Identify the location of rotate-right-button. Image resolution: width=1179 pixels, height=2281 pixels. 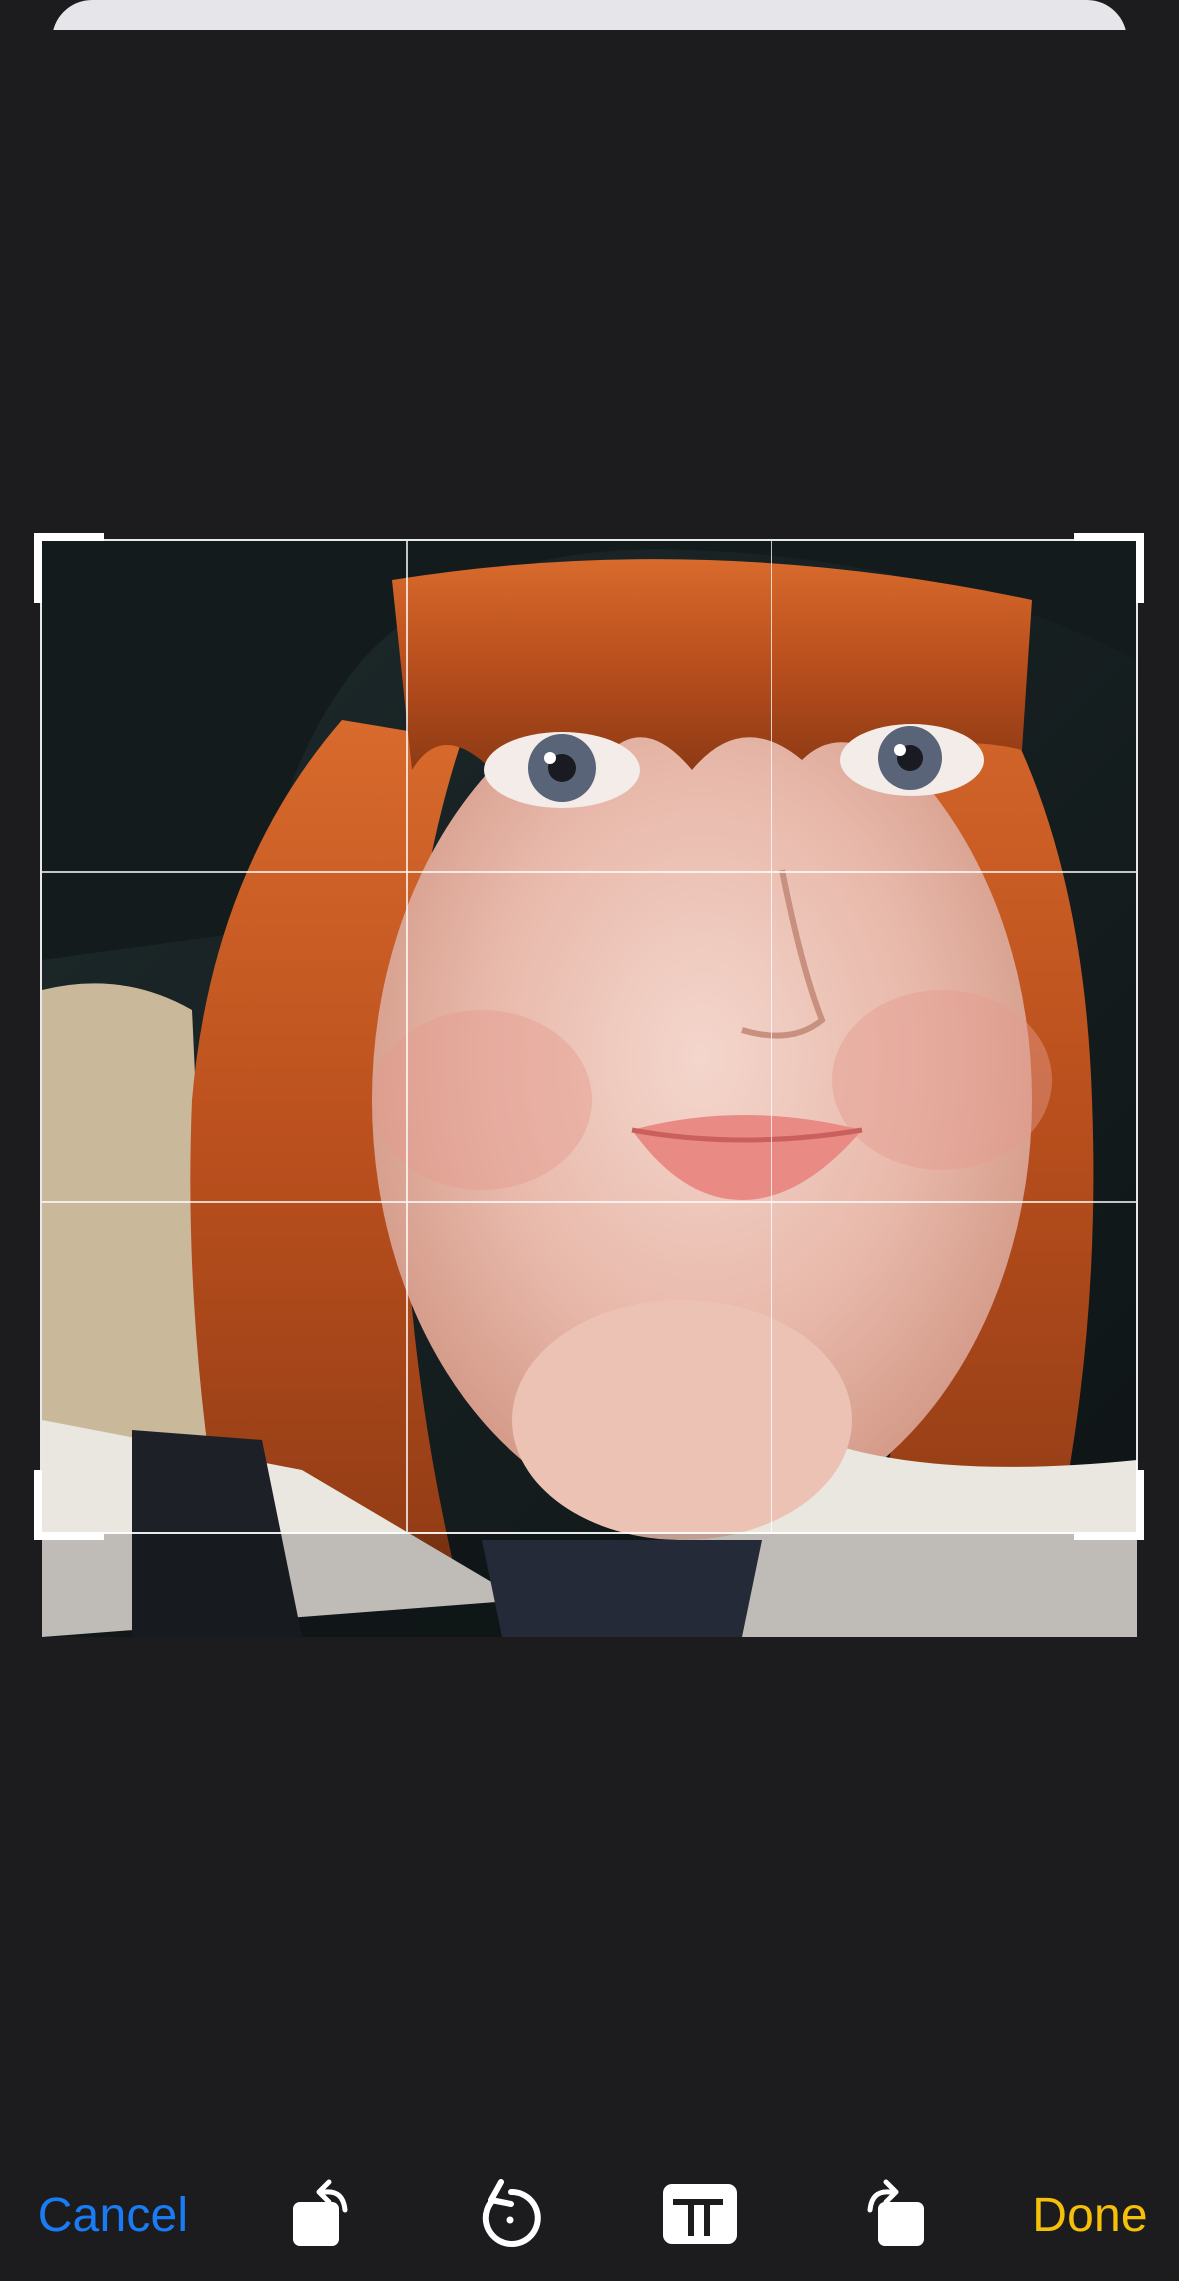
(895, 2215).